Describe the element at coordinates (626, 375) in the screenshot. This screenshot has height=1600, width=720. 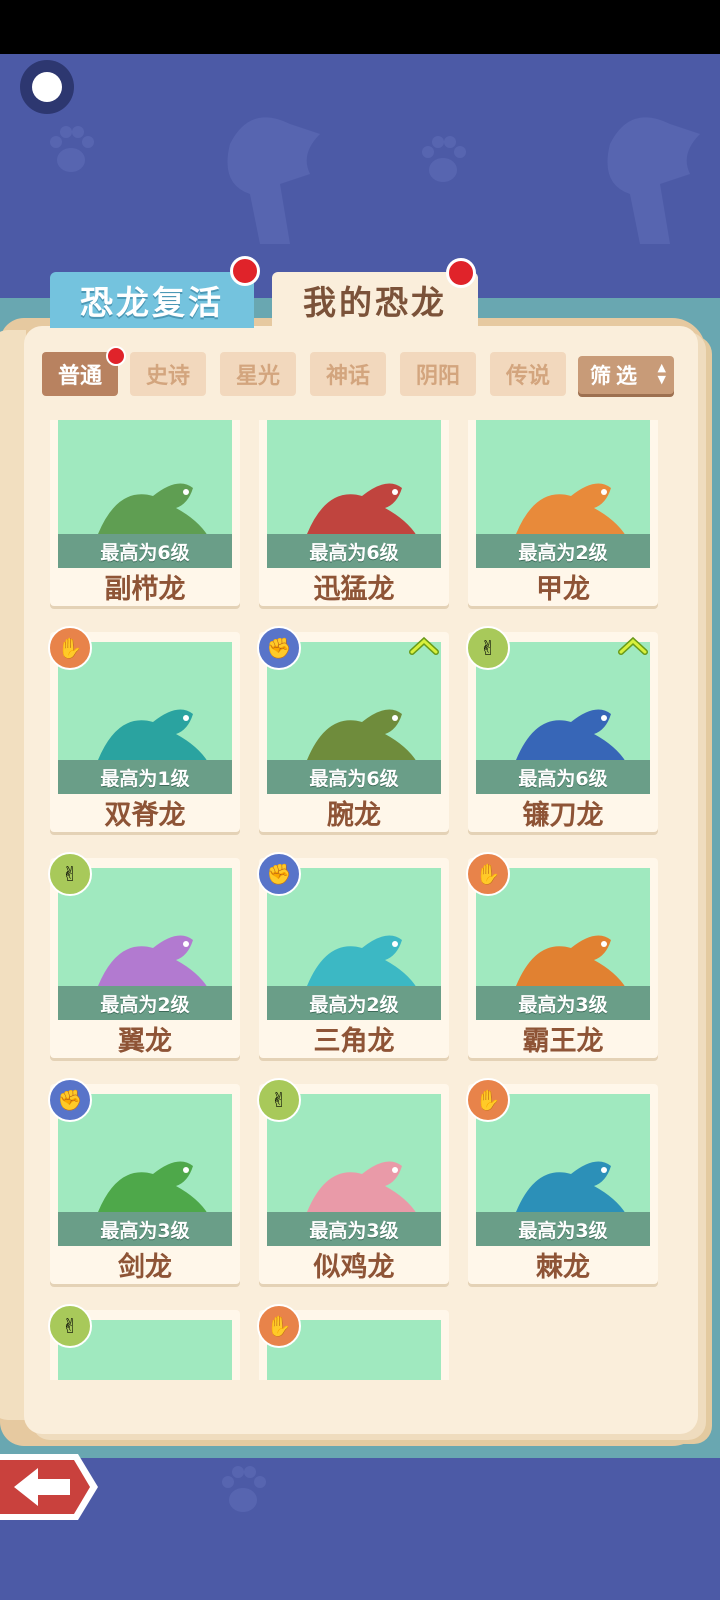
I see `sort-filter-button: 筛选 ▲ ▼` at that location.